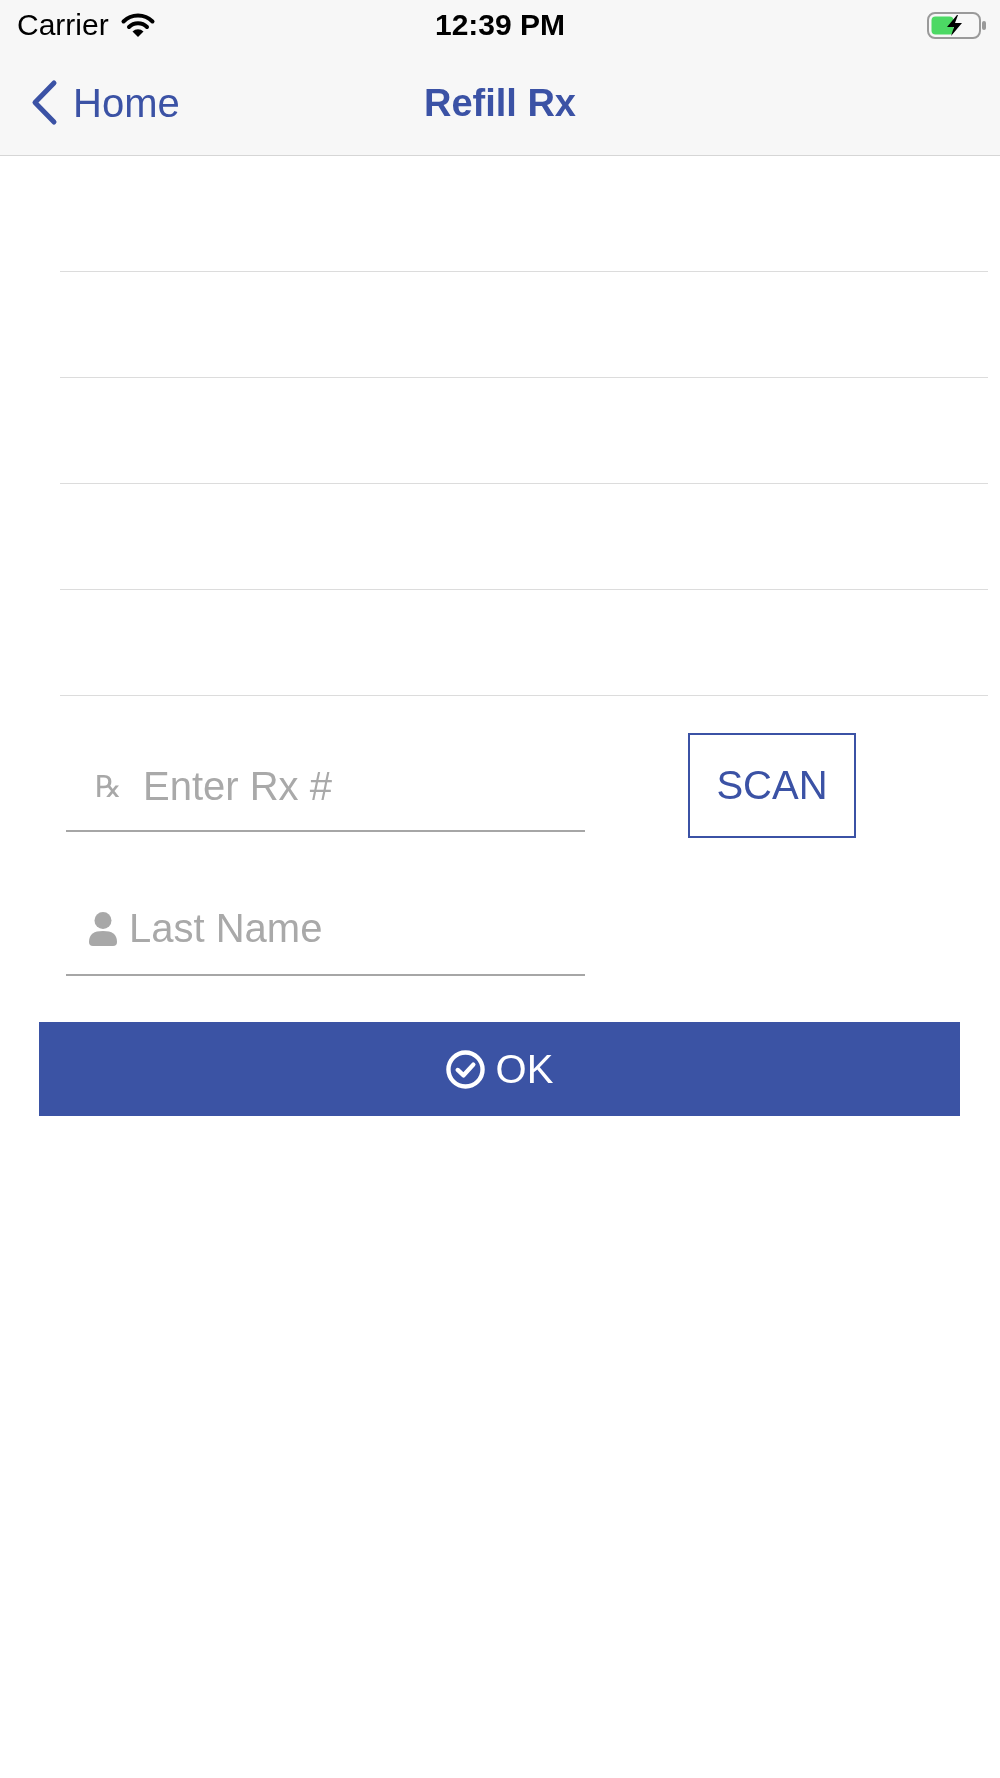 The height and width of the screenshot is (1778, 1000). Describe the element at coordinates (44, 102) in the screenshot. I see `chevron-icon` at that location.